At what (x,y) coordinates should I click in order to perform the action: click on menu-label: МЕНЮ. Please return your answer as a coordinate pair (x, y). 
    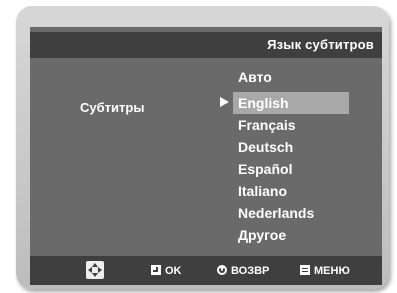
    Looking at the image, I should click on (332, 271).